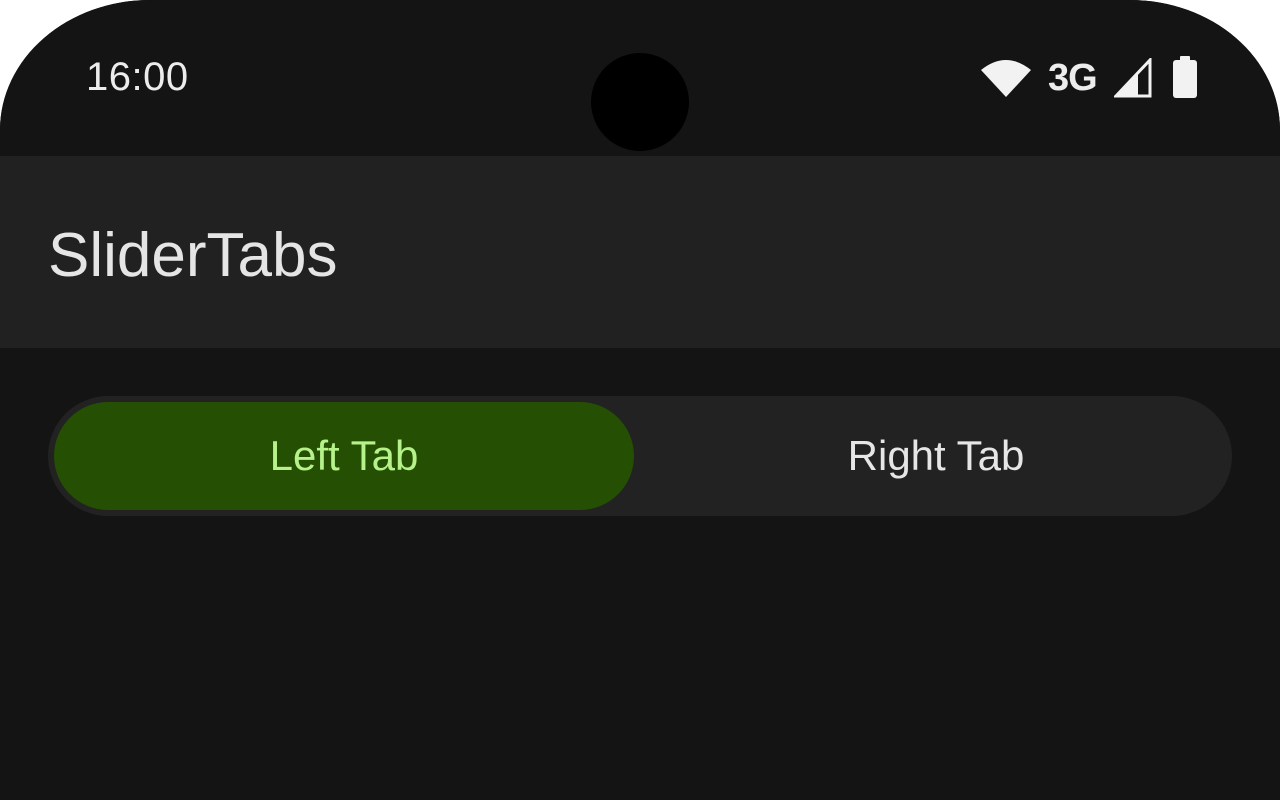  I want to click on app-title: SliderTabs, so click(193, 255).